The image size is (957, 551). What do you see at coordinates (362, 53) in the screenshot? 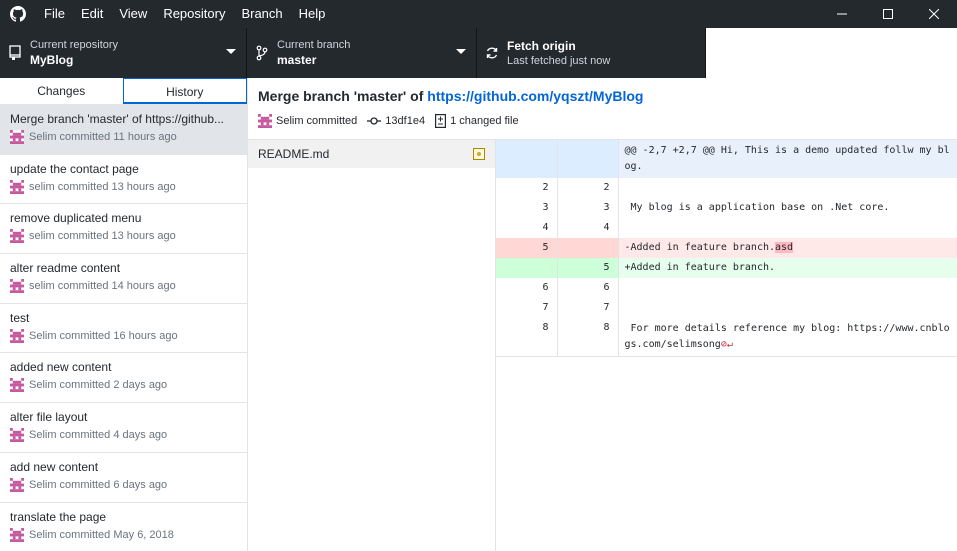
I see `current-branch-button: Current branch master` at bounding box center [362, 53].